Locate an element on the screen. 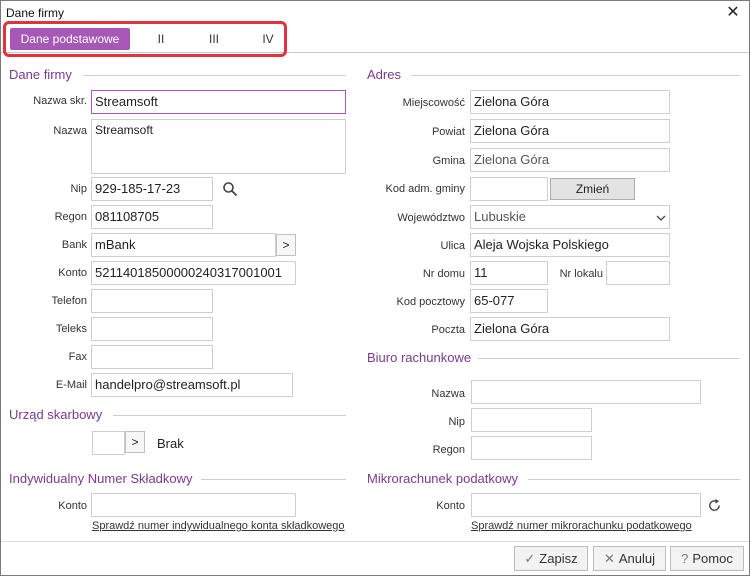 This screenshot has width=750, height=576. ulica-label: Ulica is located at coordinates (452, 246).